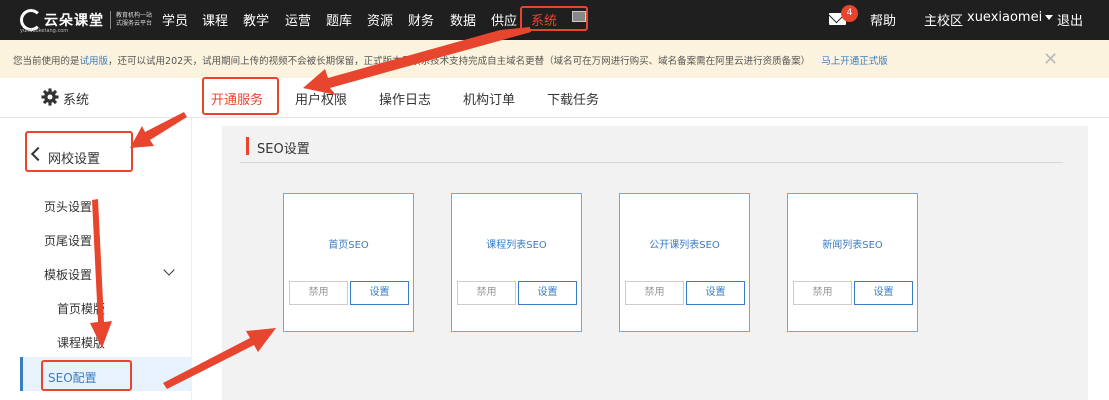  What do you see at coordinates (81, 342) in the screenshot?
I see `sidebar-item-course-template: 课程模版` at bounding box center [81, 342].